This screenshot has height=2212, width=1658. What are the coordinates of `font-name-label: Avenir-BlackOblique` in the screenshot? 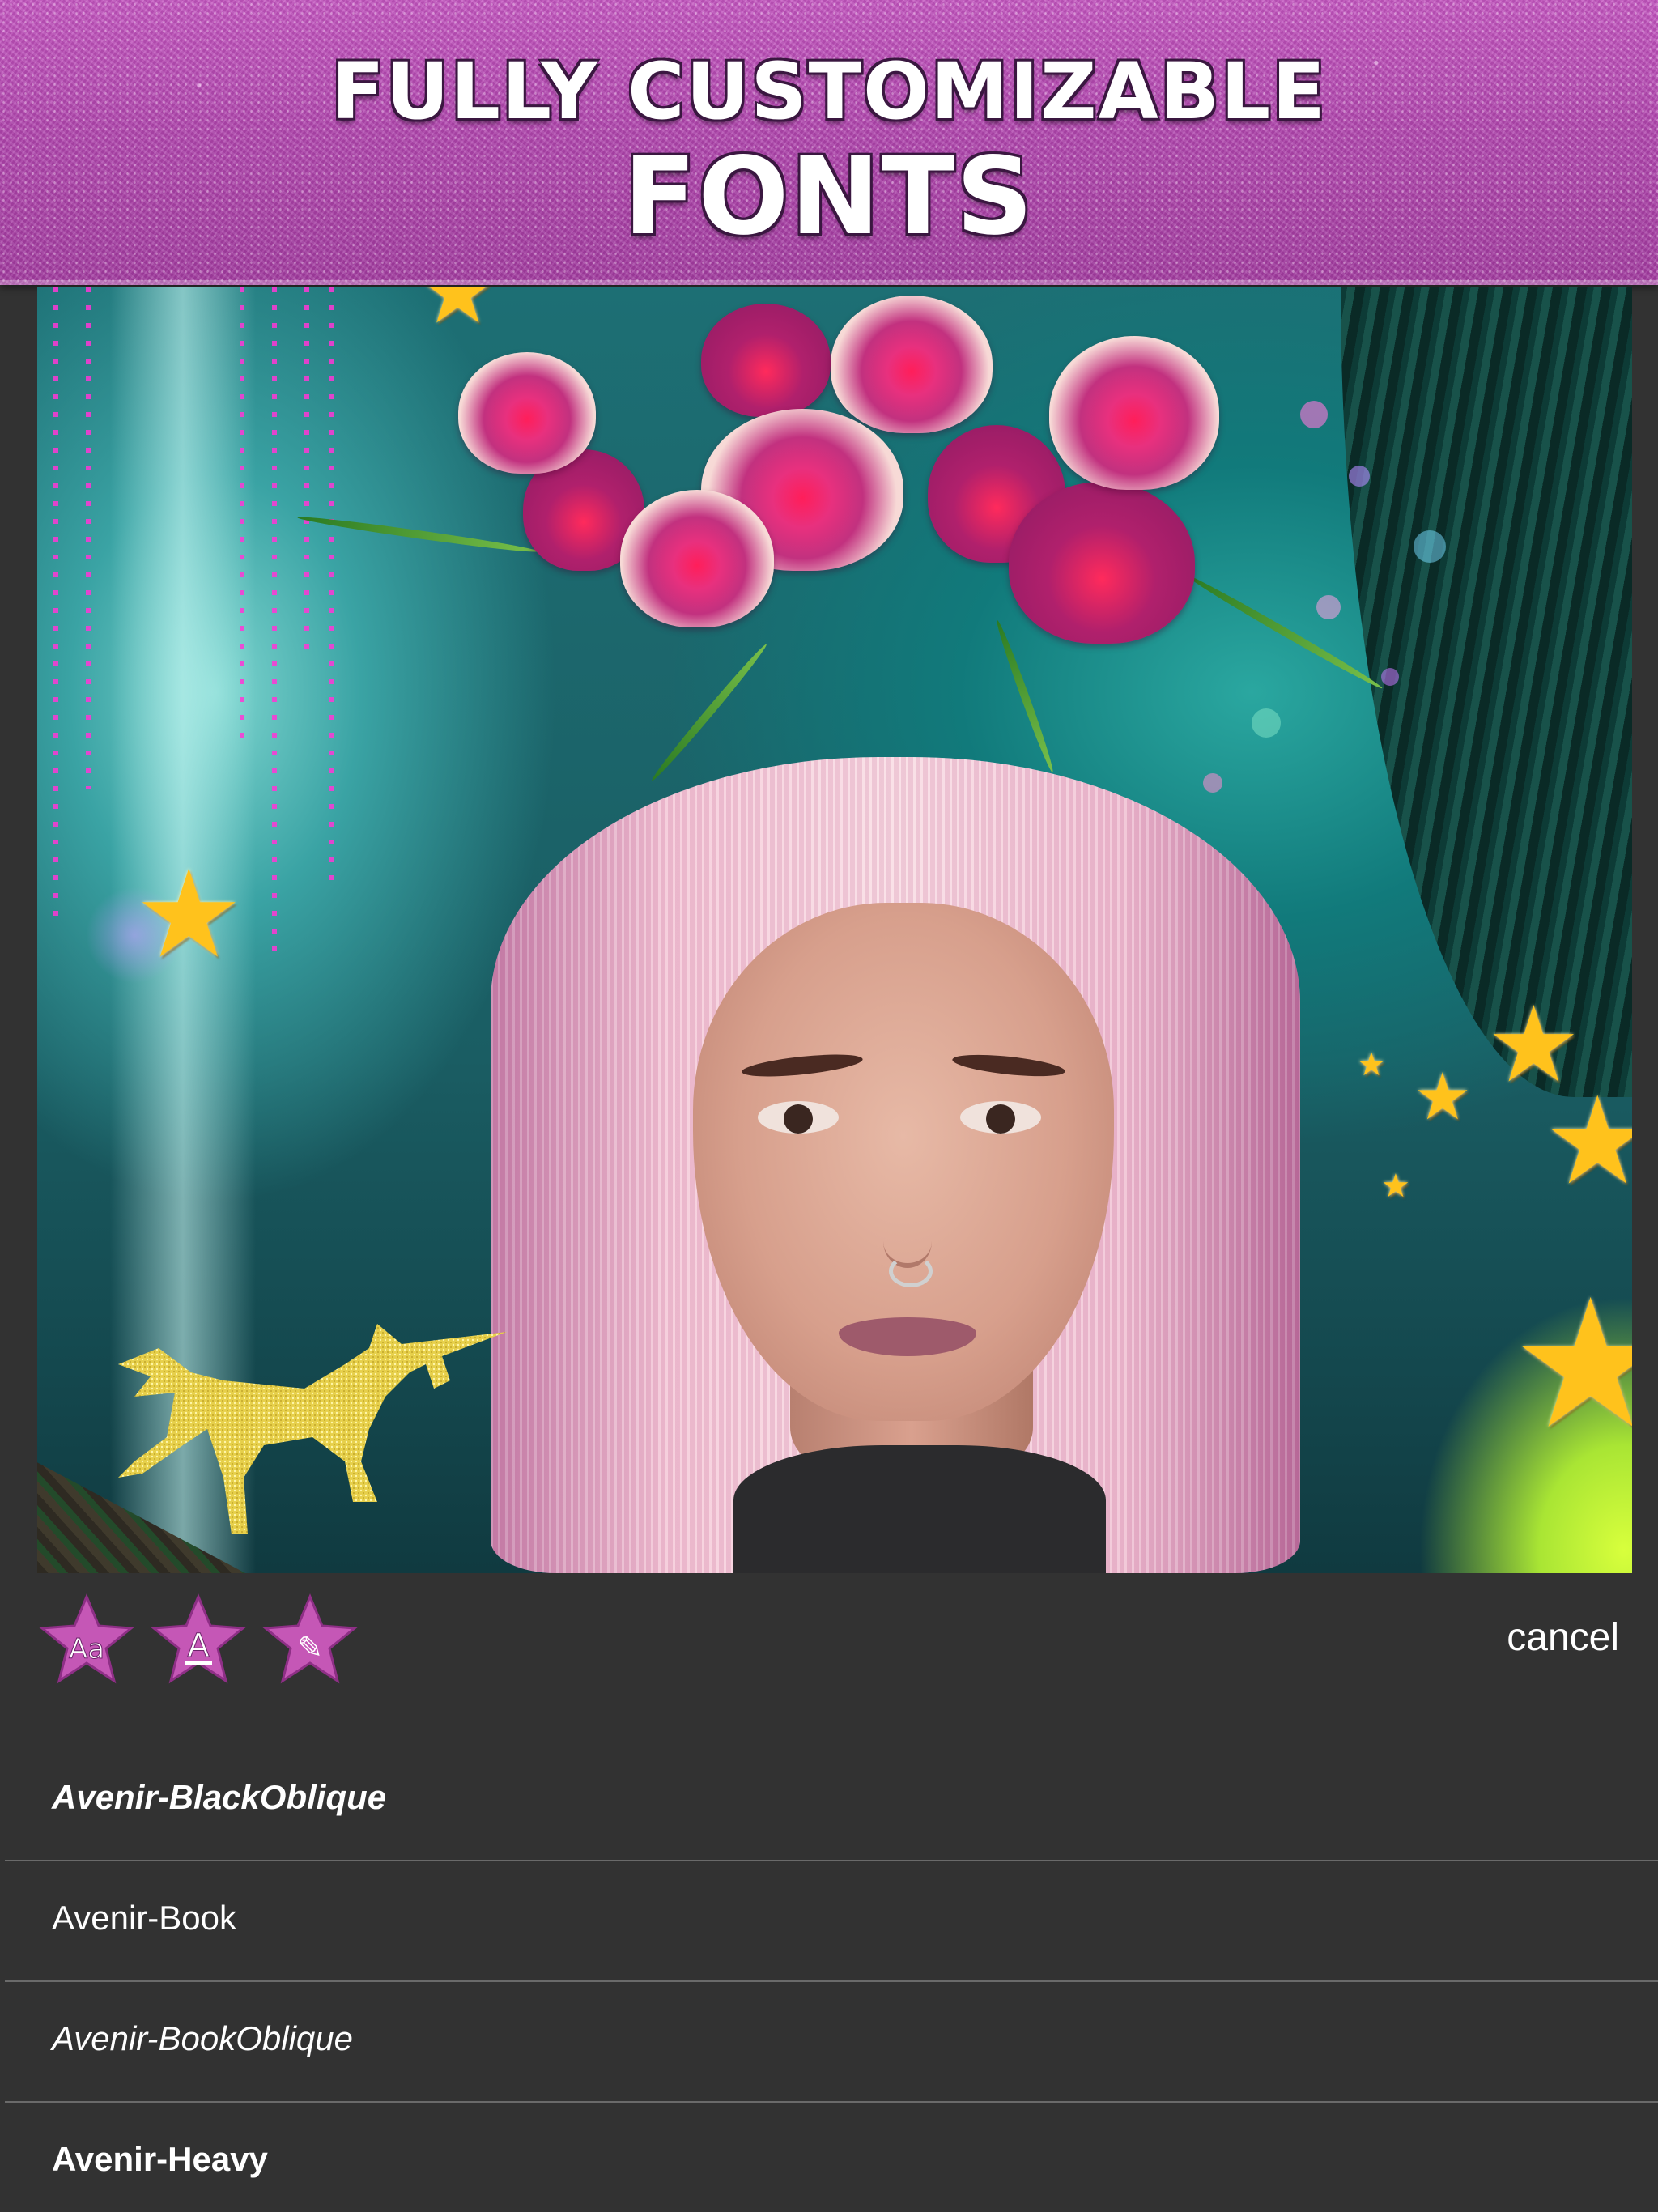 It's located at (219, 1797).